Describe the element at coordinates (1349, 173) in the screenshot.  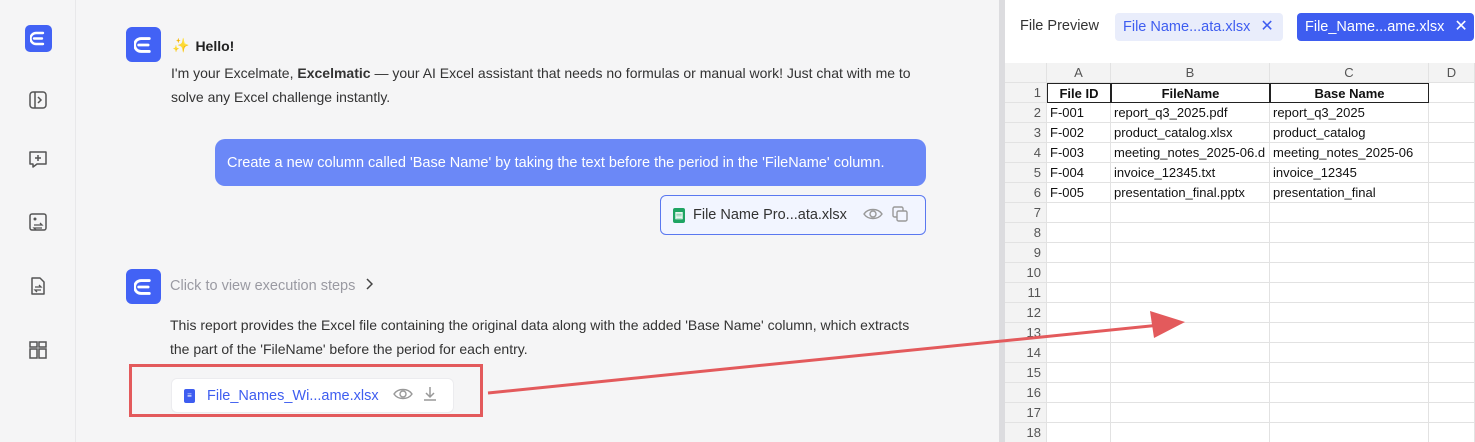
I see `cell: invoice_12345` at that location.